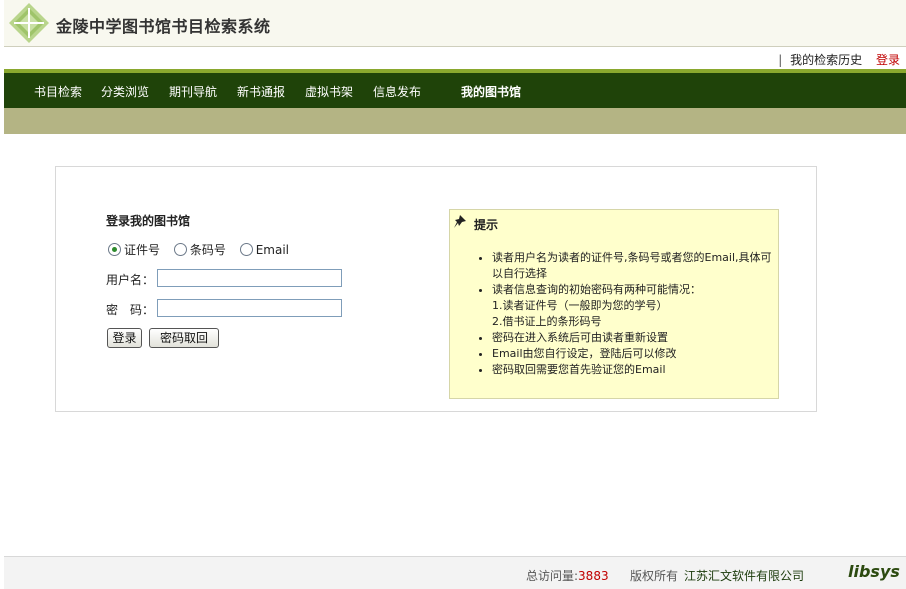 The width and height of the screenshot is (906, 589). Describe the element at coordinates (580, 305) in the screenshot. I see `tip-sub-item: 1.读者证件号（一般即为您的学号）` at that location.